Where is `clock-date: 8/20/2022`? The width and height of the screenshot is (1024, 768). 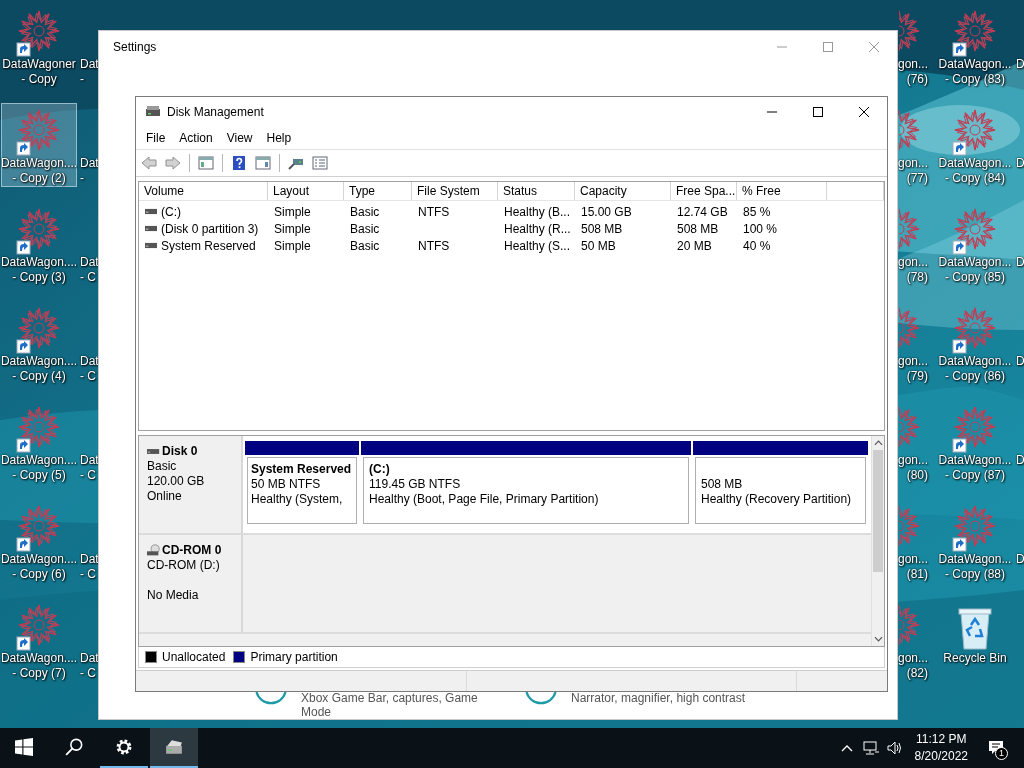
clock-date: 8/20/2022 is located at coordinates (941, 756).